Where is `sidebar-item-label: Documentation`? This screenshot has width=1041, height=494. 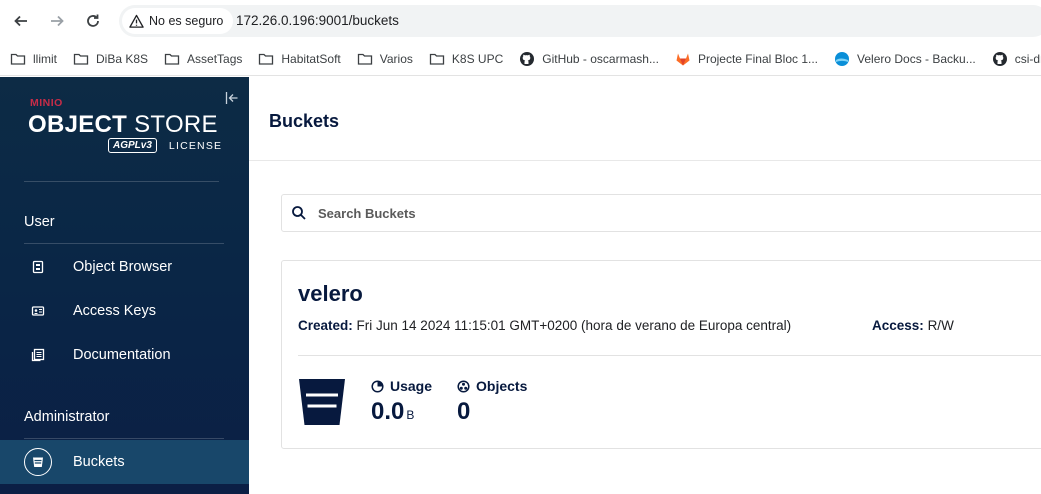 sidebar-item-label: Documentation is located at coordinates (122, 355).